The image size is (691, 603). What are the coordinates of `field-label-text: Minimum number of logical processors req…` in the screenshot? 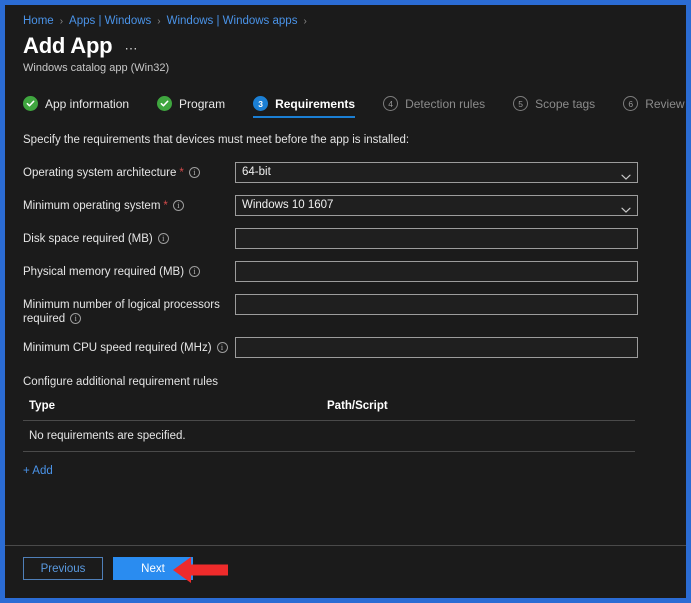 It's located at (121, 312).